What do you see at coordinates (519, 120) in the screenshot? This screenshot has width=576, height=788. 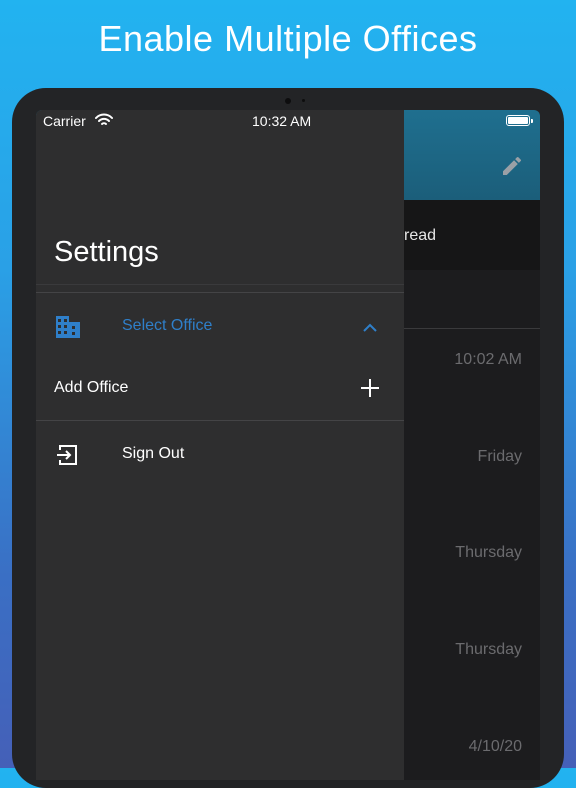 I see `battery-icon` at bounding box center [519, 120].